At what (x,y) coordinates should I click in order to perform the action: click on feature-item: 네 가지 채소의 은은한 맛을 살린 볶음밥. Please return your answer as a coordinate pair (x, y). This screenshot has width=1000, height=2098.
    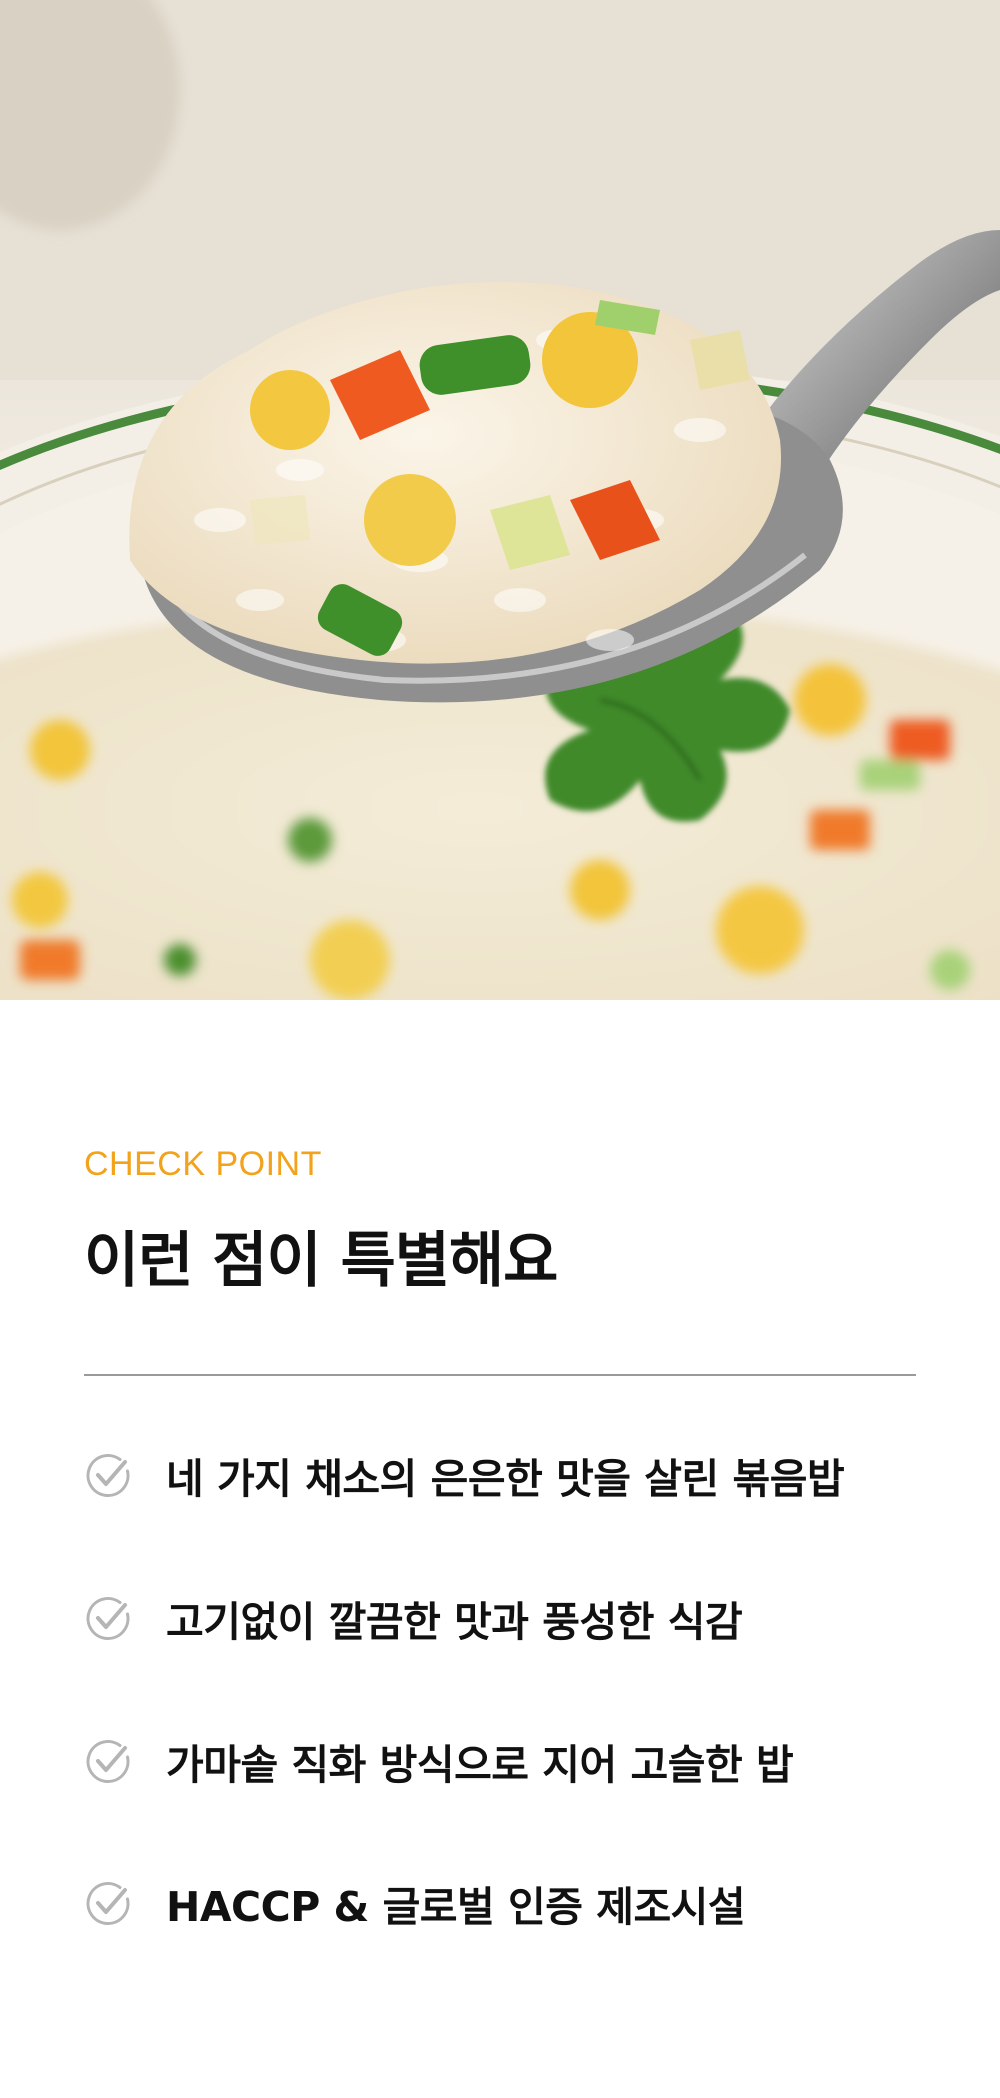
    Looking at the image, I should click on (504, 1475).